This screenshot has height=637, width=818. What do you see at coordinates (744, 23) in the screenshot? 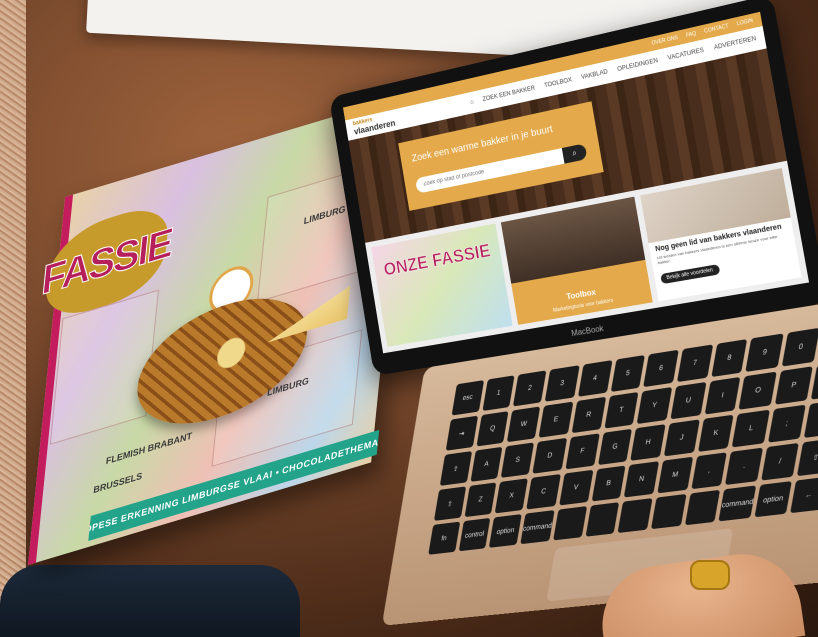
I see `topbar-link: LOGIN` at bounding box center [744, 23].